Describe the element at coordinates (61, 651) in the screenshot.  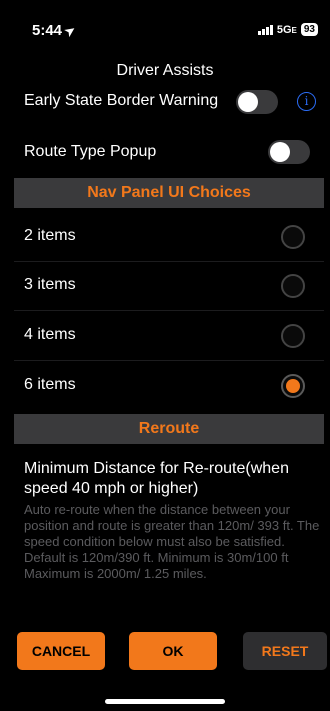
I see `cancel-button: CANCEL` at that location.